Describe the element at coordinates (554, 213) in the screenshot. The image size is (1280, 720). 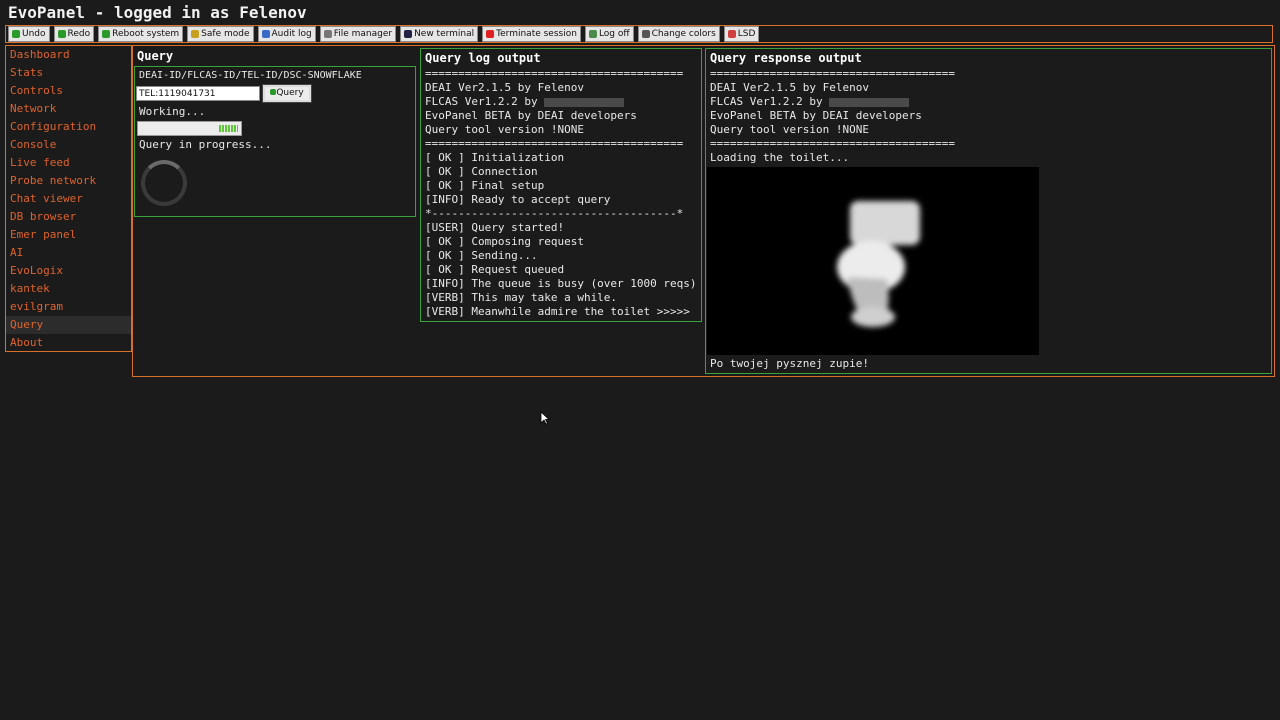
I see `output-line-text: *-------------------------------------*` at that location.